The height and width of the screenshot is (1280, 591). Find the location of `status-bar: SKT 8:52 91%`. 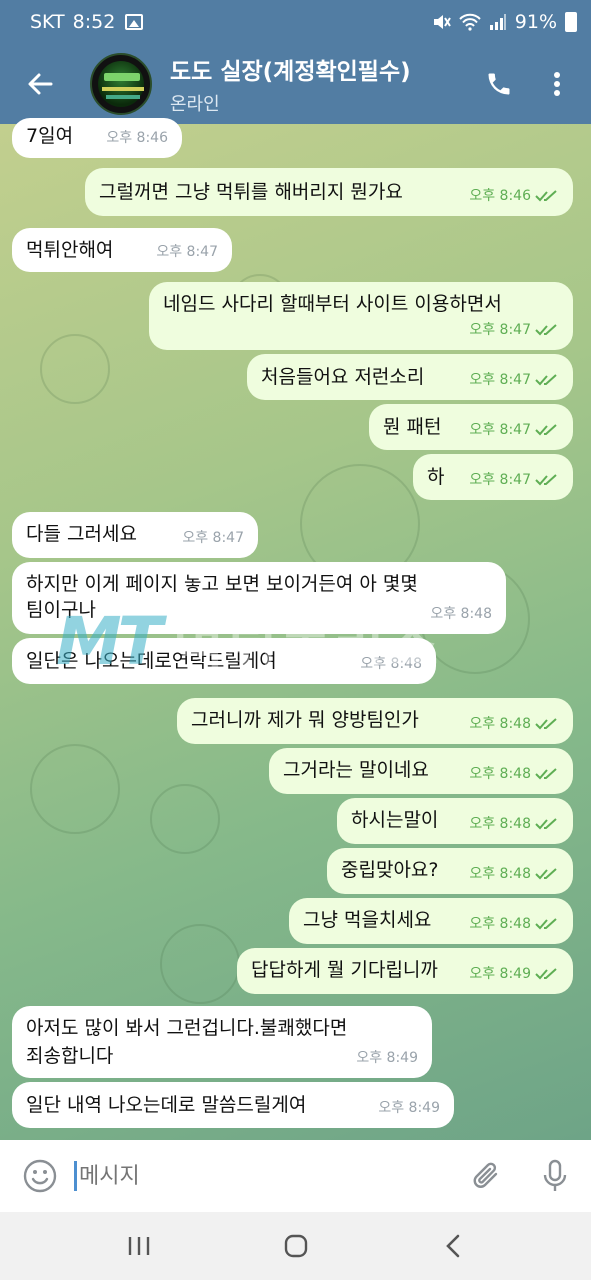

status-bar: SKT 8:52 91% is located at coordinates (295, 22).